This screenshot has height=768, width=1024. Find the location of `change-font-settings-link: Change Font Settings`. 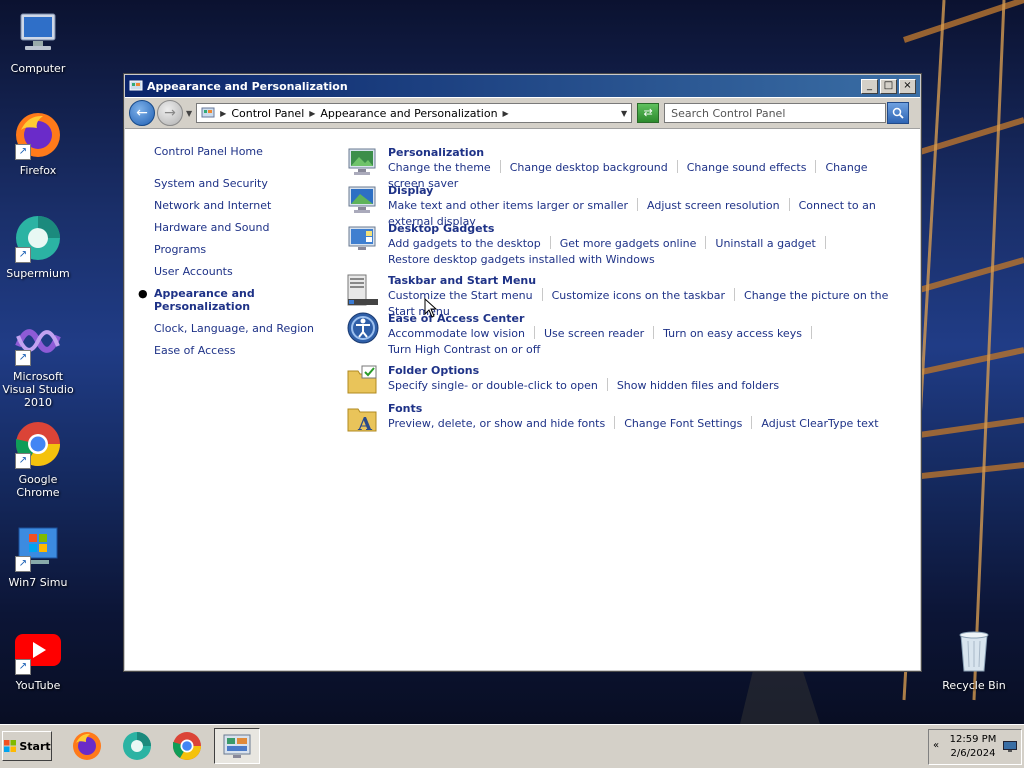

change-font-settings-link: Change Font Settings is located at coordinates (683, 423).